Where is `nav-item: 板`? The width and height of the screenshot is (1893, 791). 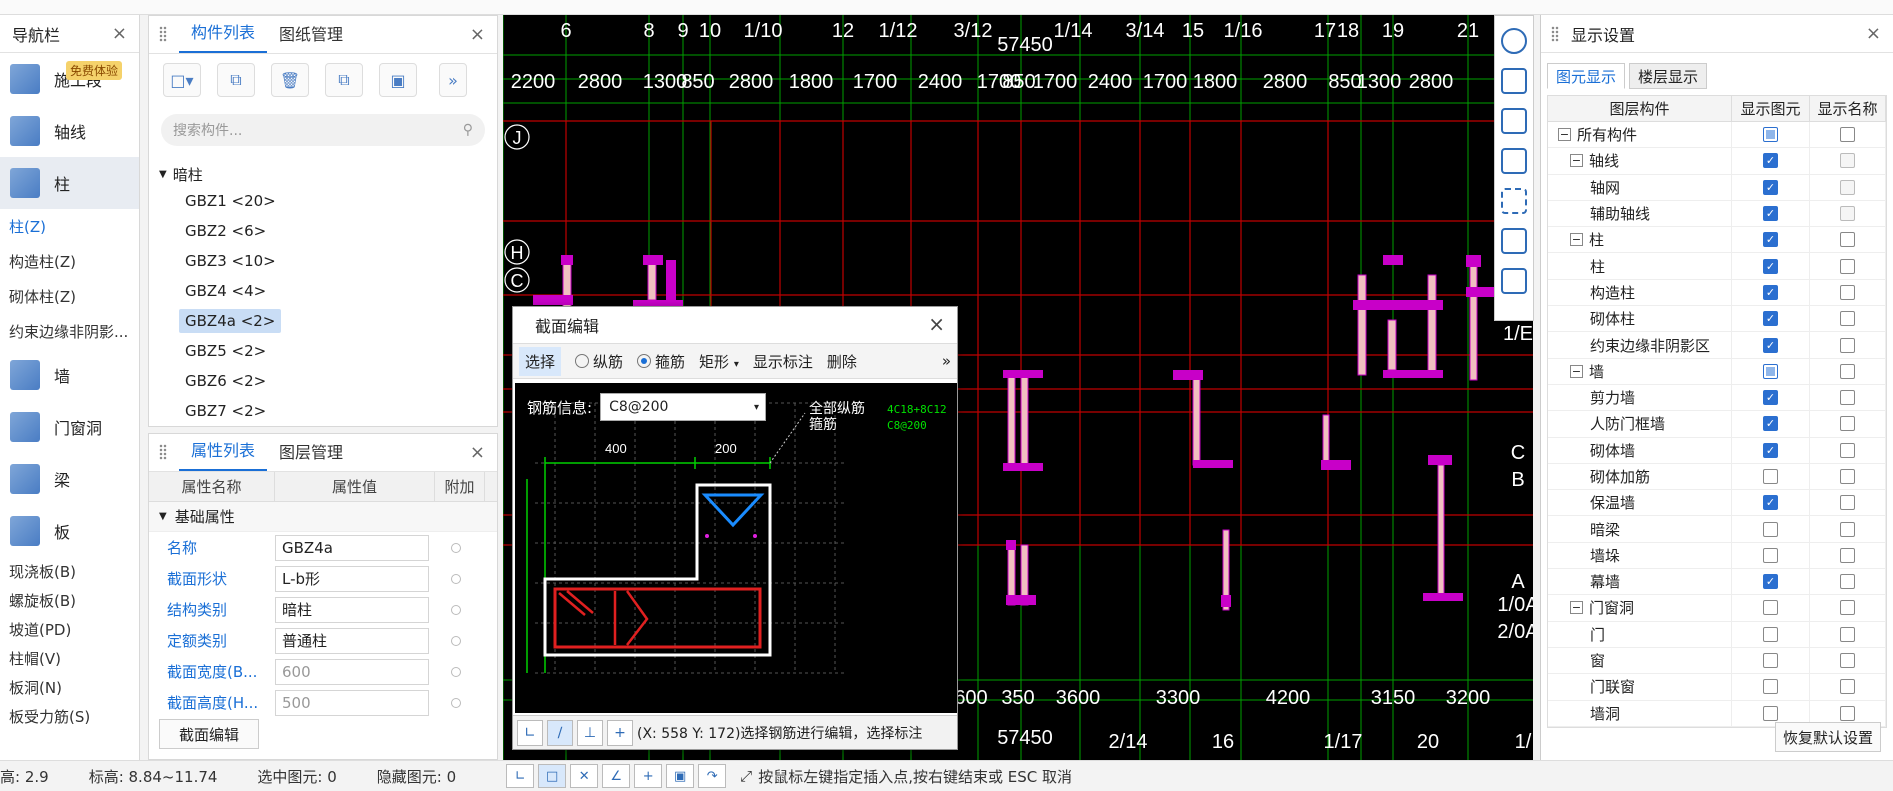 nav-item: 板 is located at coordinates (69, 531).